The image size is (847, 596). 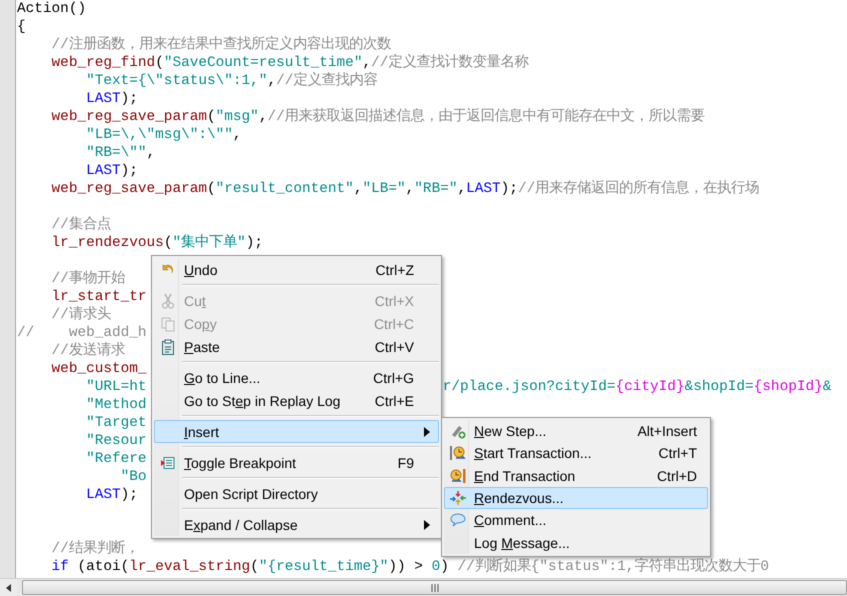 What do you see at coordinates (220, 45) in the screenshot?
I see `code-comment: //注册函数，用来在结果中查找所定义内容出现的次数` at bounding box center [220, 45].